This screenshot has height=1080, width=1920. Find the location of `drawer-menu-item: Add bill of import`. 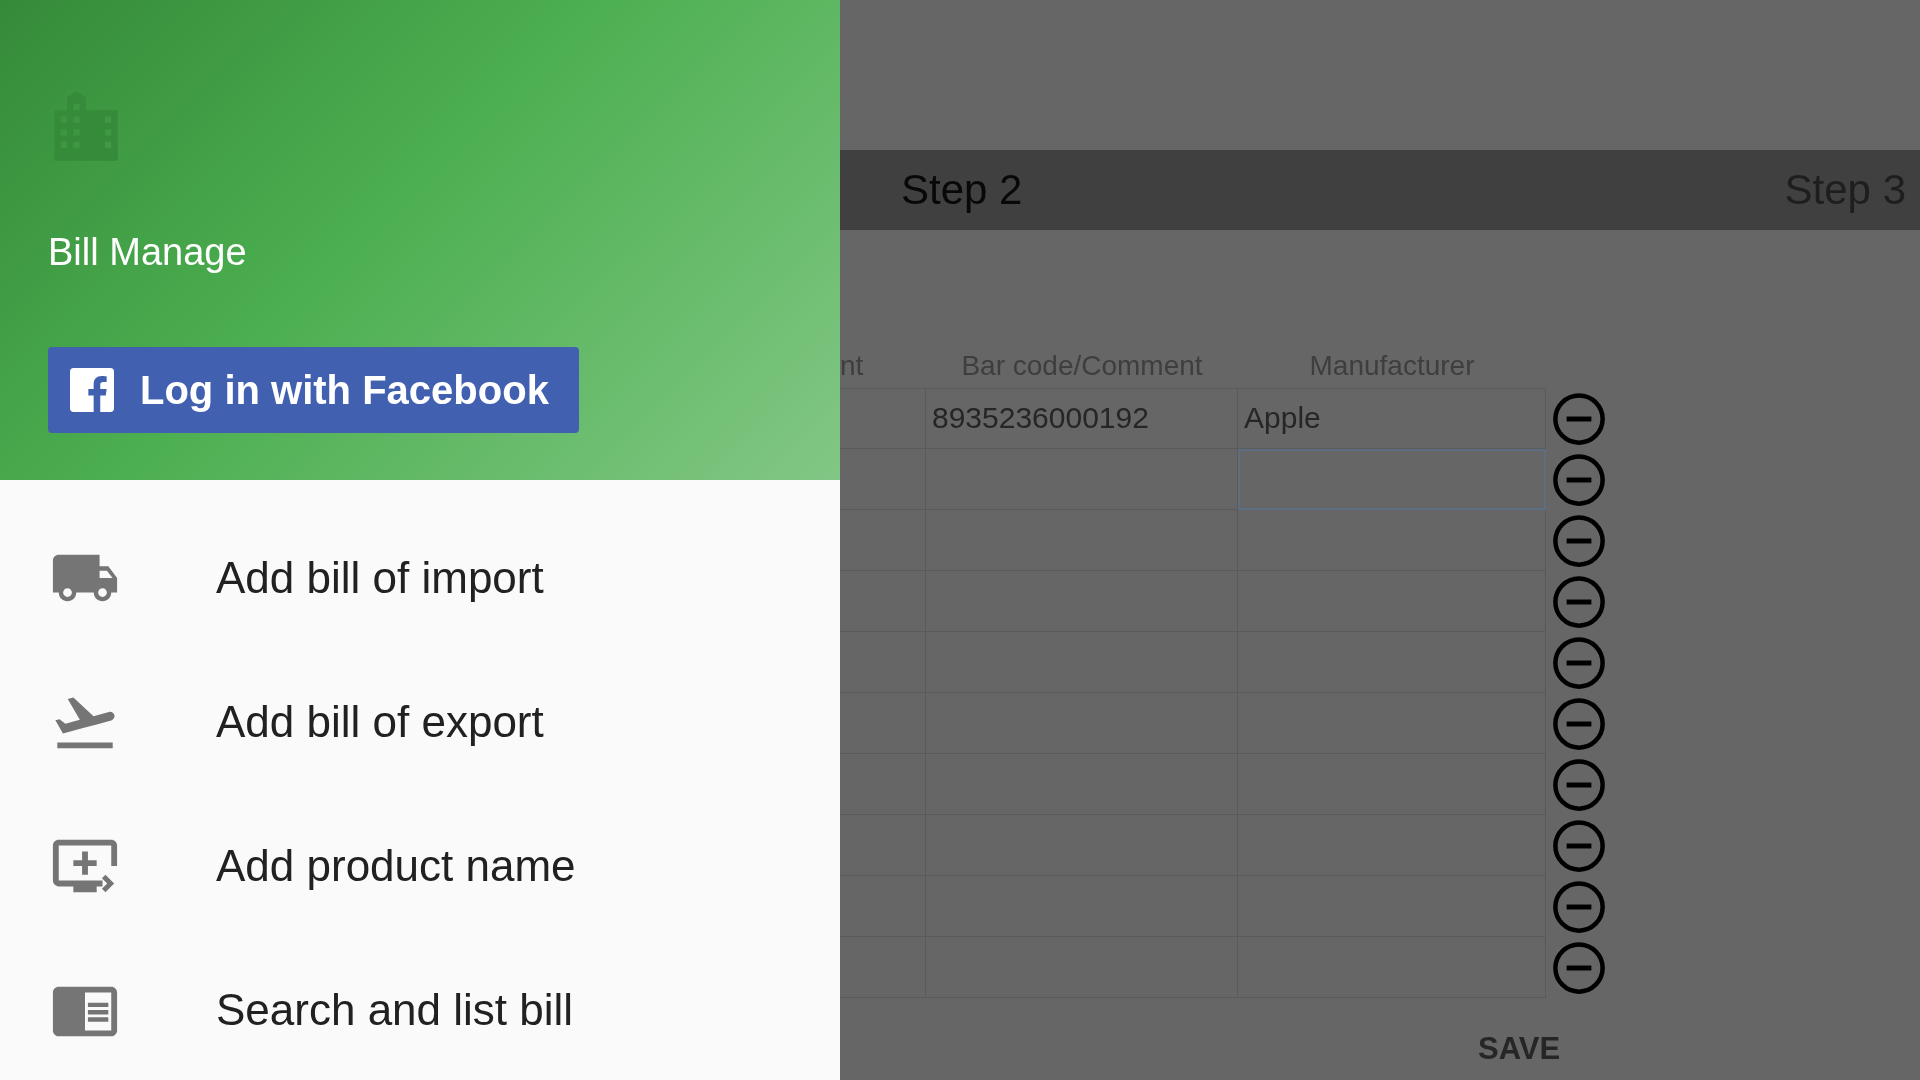

drawer-menu-item: Add bill of import is located at coordinates (420, 578).